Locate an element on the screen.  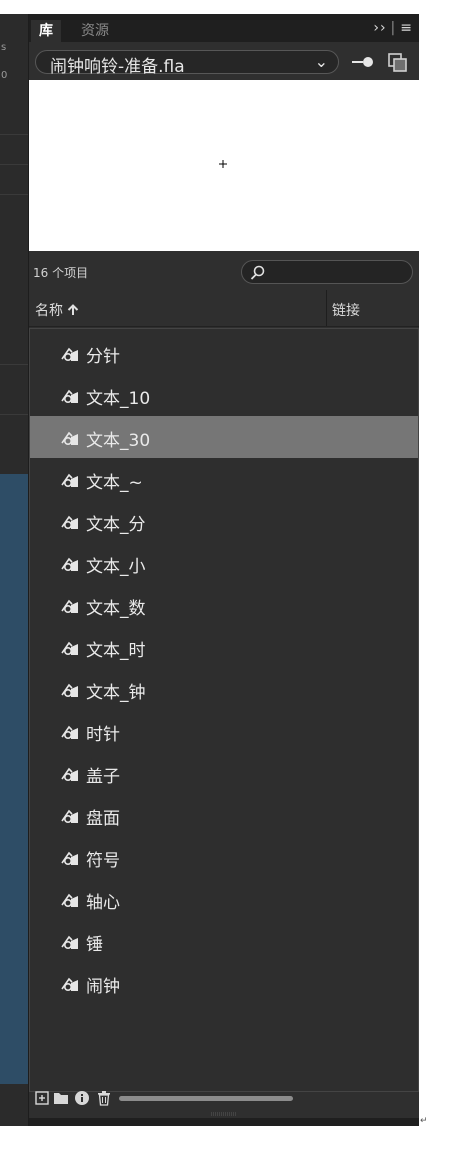
panel-menu: ›› | ≡ is located at coordinates (393, 28).